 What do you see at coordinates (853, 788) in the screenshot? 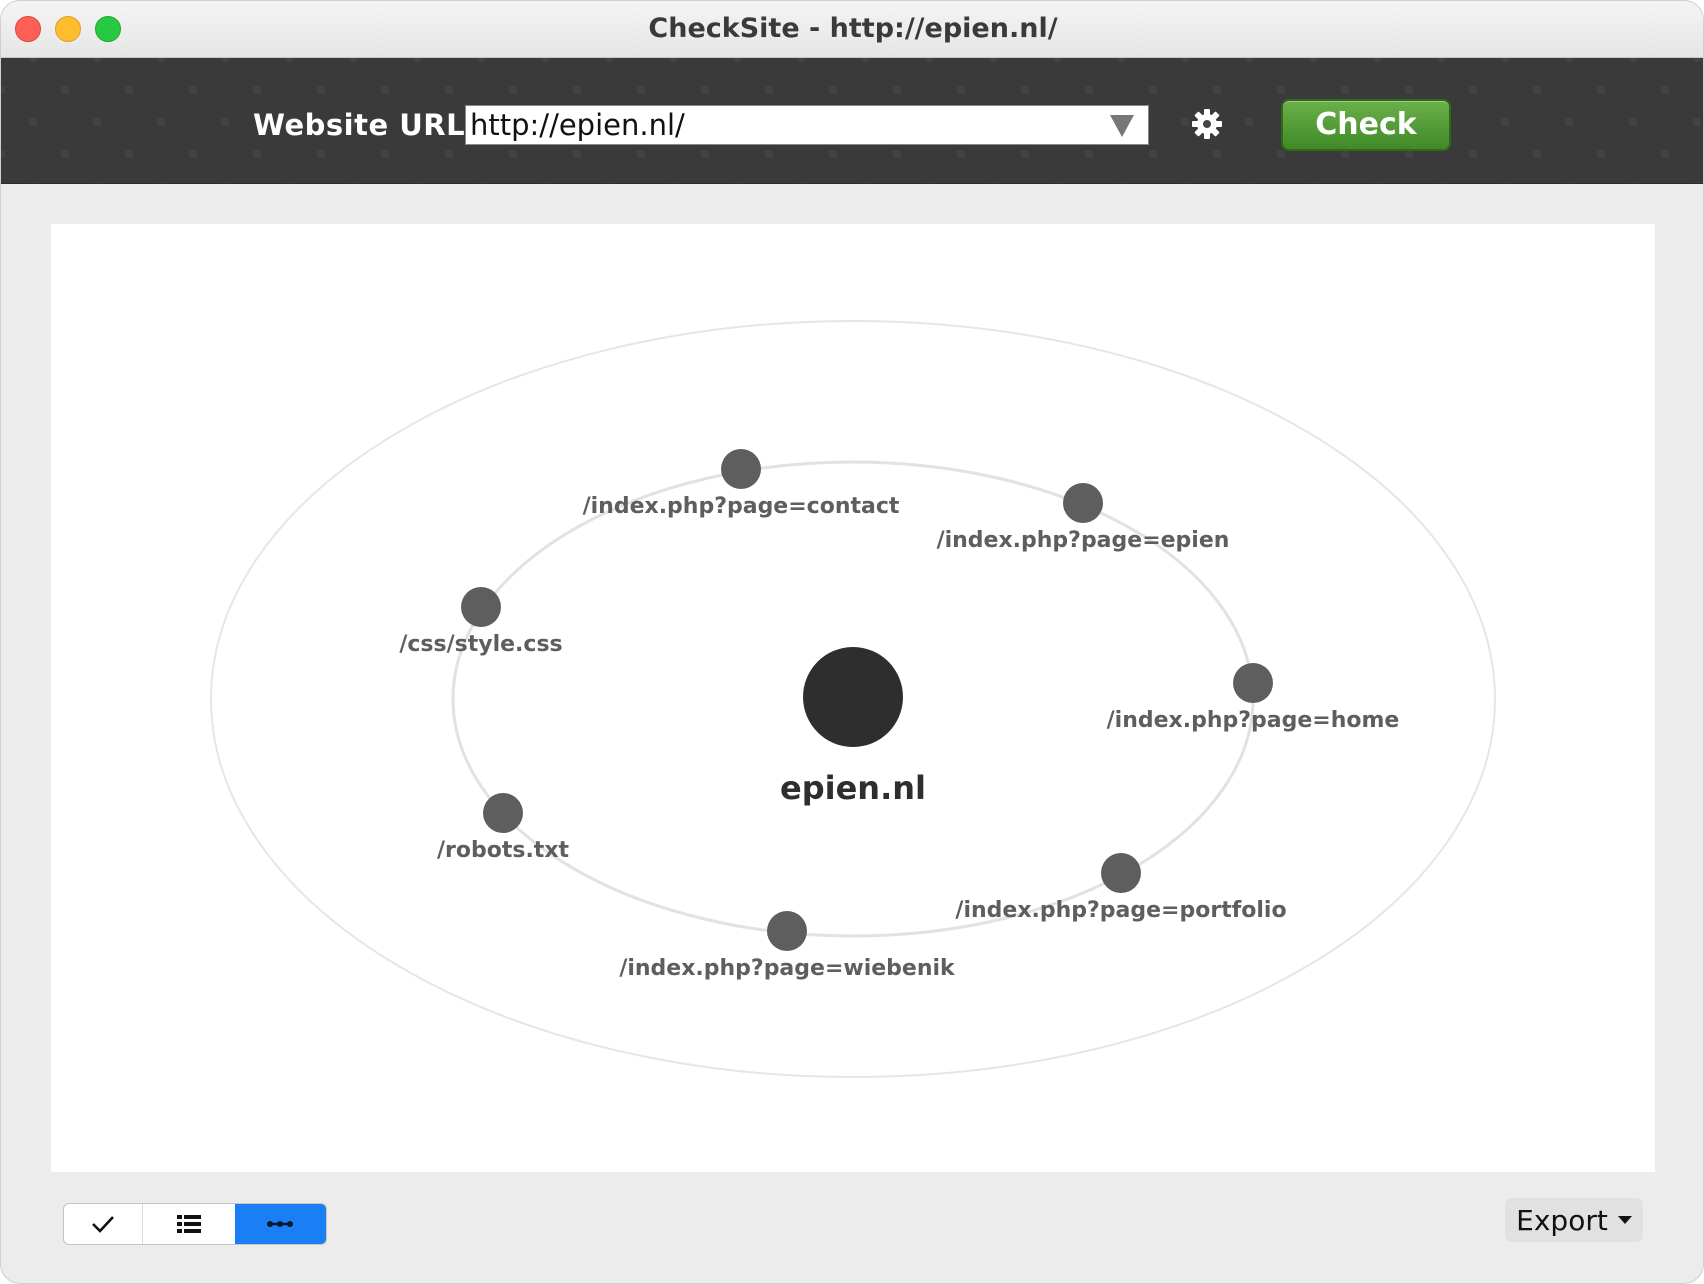
I see `root-node-label: epien.nl` at bounding box center [853, 788].